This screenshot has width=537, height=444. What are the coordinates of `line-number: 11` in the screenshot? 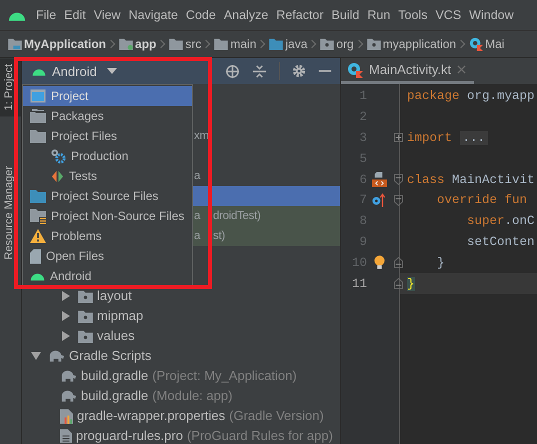 It's located at (358, 283).